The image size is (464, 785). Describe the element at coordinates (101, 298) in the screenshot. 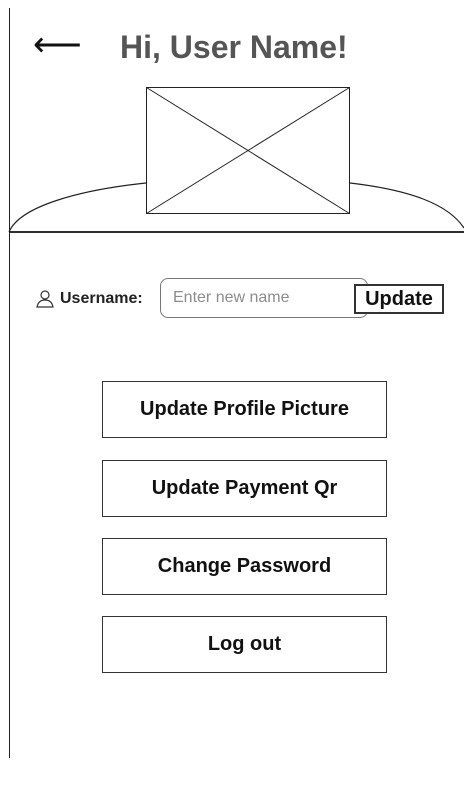

I see `username-label: Username:` at that location.